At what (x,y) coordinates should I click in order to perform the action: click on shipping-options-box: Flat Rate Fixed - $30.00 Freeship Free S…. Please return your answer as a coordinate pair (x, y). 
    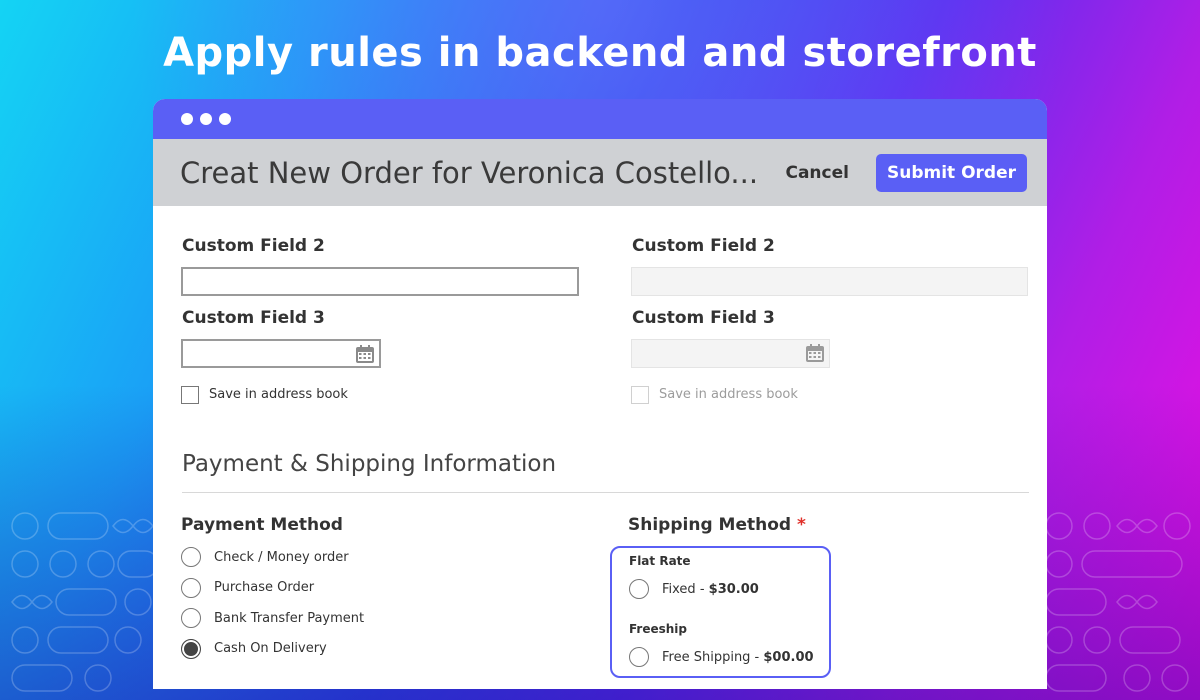
    Looking at the image, I should click on (720, 612).